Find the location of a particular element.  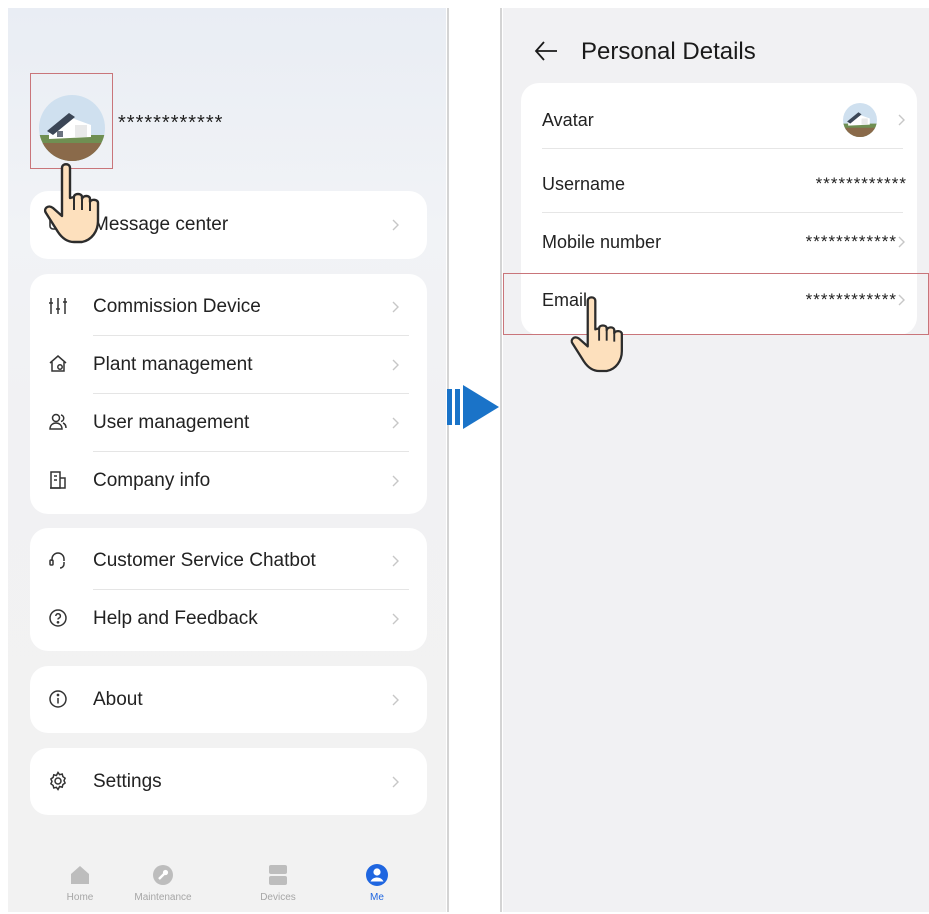

tab-label: Home is located at coordinates (80, 897).